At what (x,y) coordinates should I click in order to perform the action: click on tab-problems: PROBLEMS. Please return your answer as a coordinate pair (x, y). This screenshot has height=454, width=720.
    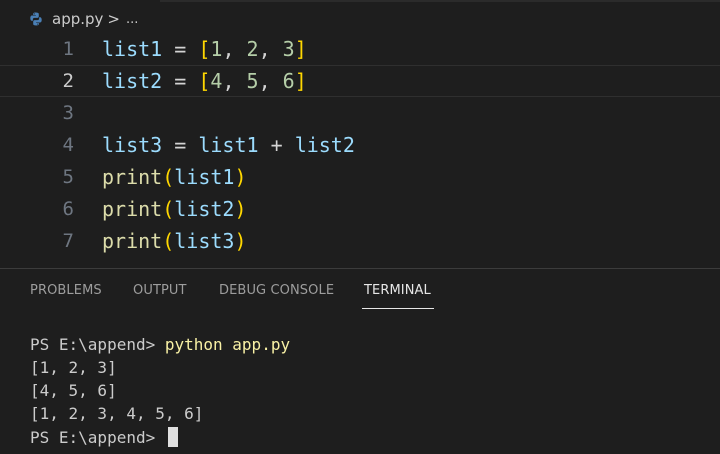
    Looking at the image, I should click on (66, 290).